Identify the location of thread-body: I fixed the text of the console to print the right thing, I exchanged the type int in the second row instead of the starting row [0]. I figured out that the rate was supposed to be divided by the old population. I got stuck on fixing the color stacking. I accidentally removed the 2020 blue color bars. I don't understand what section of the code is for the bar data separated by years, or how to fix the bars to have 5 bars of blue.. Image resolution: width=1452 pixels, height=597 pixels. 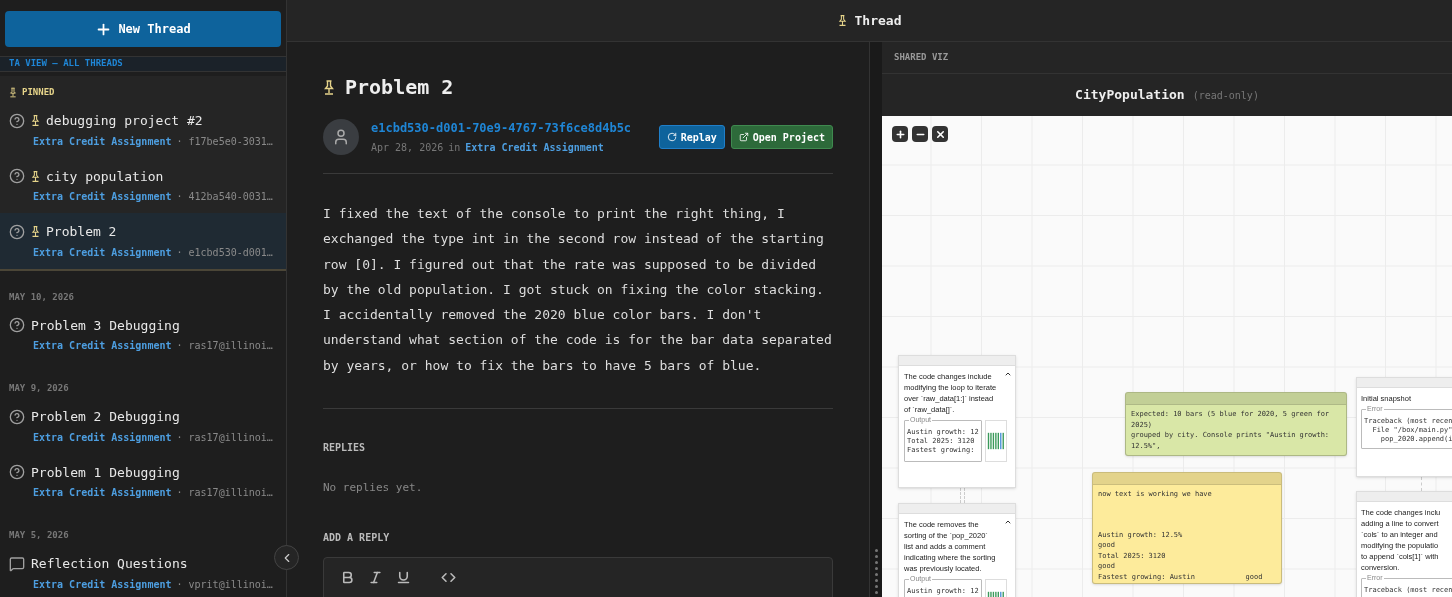
(578, 290).